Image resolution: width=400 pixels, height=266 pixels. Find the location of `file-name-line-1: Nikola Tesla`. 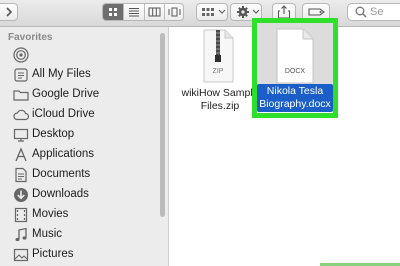

file-name-line-1: Nikola Tesla is located at coordinates (295, 91).